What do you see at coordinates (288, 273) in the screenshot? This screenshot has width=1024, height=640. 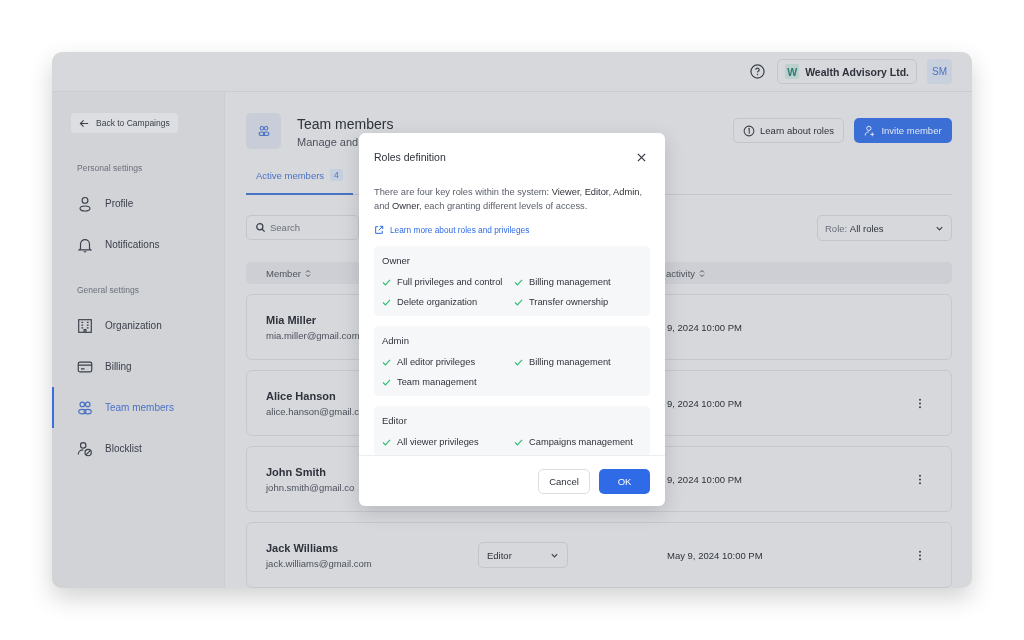 I see `column-header: Member` at bounding box center [288, 273].